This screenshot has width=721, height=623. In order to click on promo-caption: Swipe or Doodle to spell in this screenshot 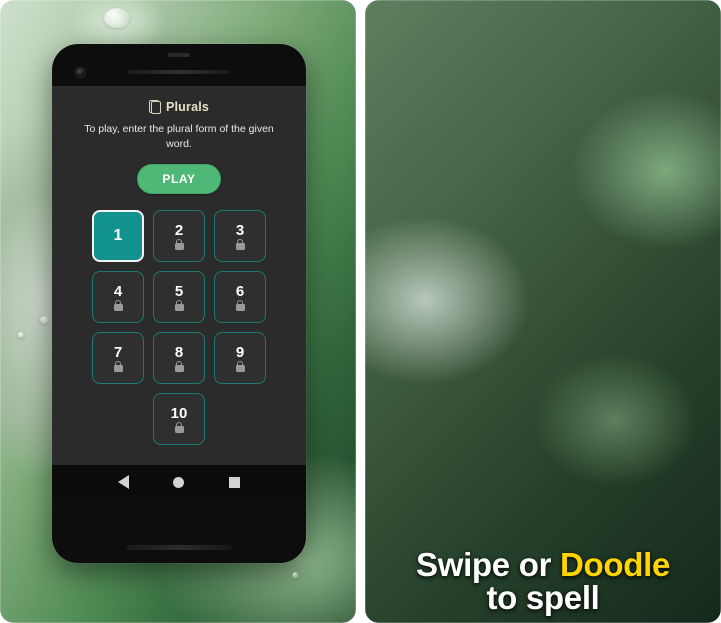, I will do `click(543, 581)`.